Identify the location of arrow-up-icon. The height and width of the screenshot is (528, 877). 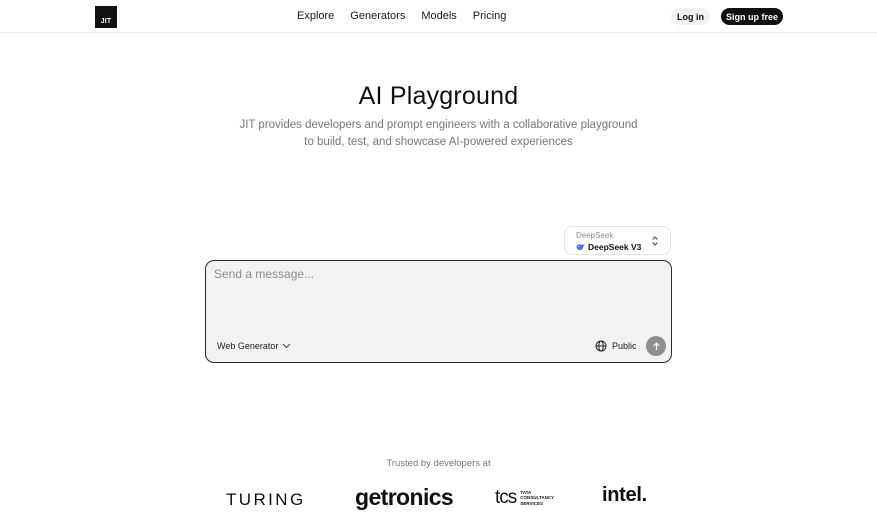
(656, 345).